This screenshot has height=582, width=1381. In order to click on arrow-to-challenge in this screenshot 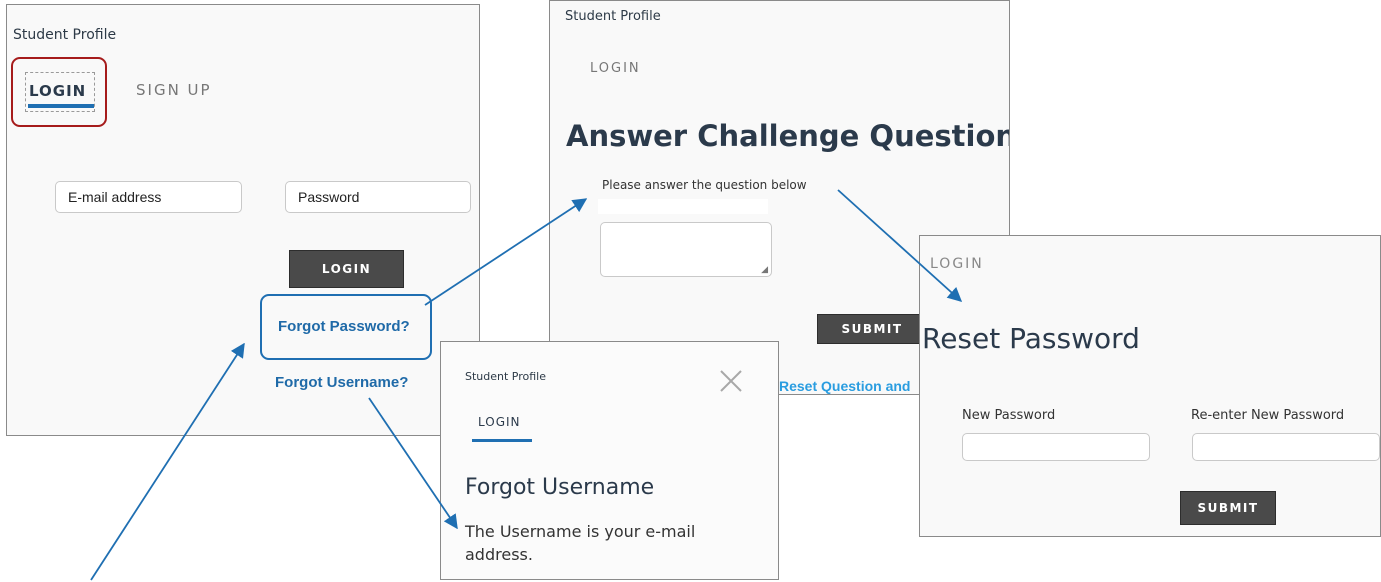, I will do `click(506, 252)`.